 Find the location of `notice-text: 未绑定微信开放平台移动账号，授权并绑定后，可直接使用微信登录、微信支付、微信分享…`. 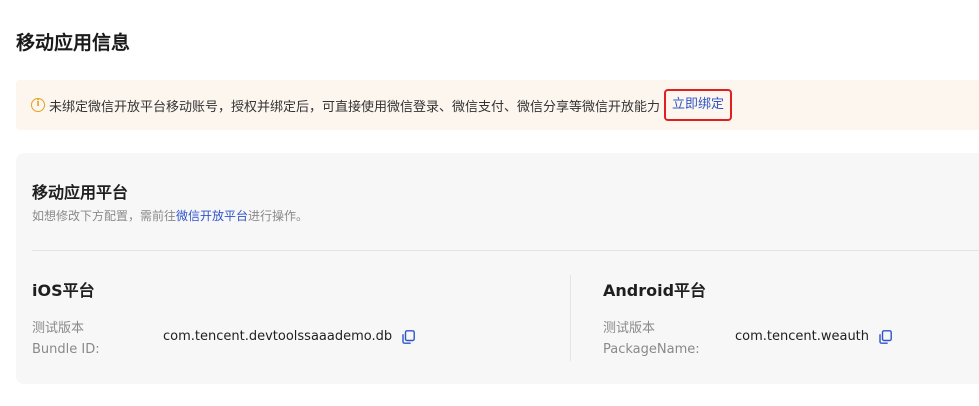

notice-text: 未绑定微信开放平台移动账号，授权并绑定后，可直接使用微信登录、微信支付、微信分享… is located at coordinates (355, 107).